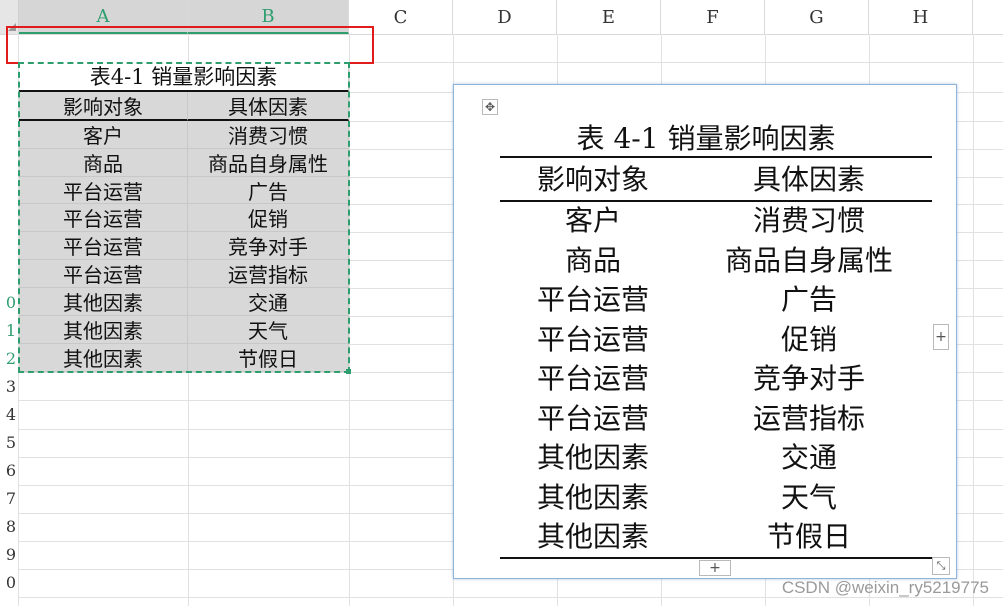 This screenshot has height=606, width=1003. What do you see at coordinates (103, 106) in the screenshot?
I see `sheet-header-cell: 影响对象` at bounding box center [103, 106].